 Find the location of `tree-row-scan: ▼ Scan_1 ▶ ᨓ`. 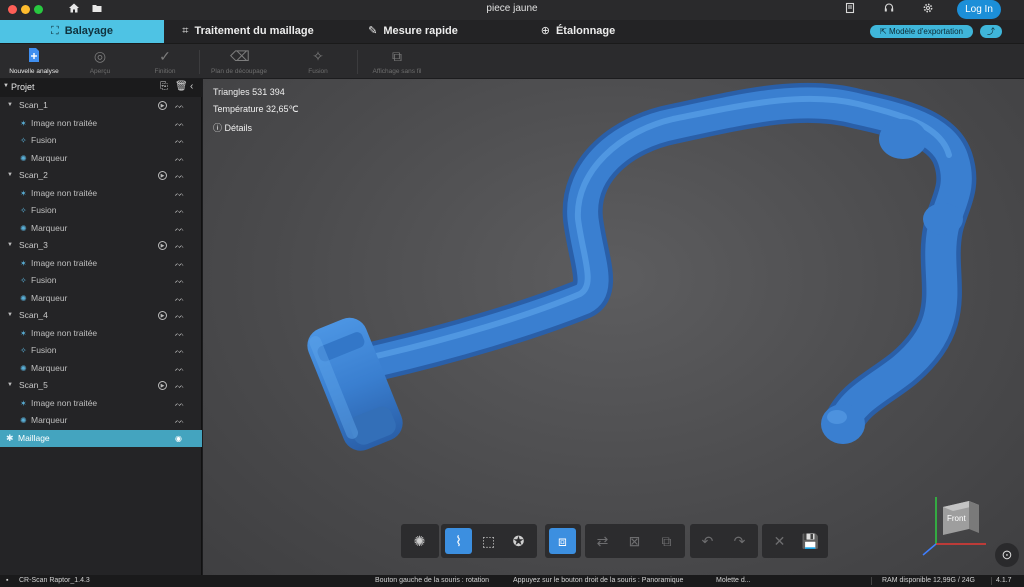

tree-row-scan: ▼ Scan_1 ▶ ᨓ is located at coordinates (101, 106).